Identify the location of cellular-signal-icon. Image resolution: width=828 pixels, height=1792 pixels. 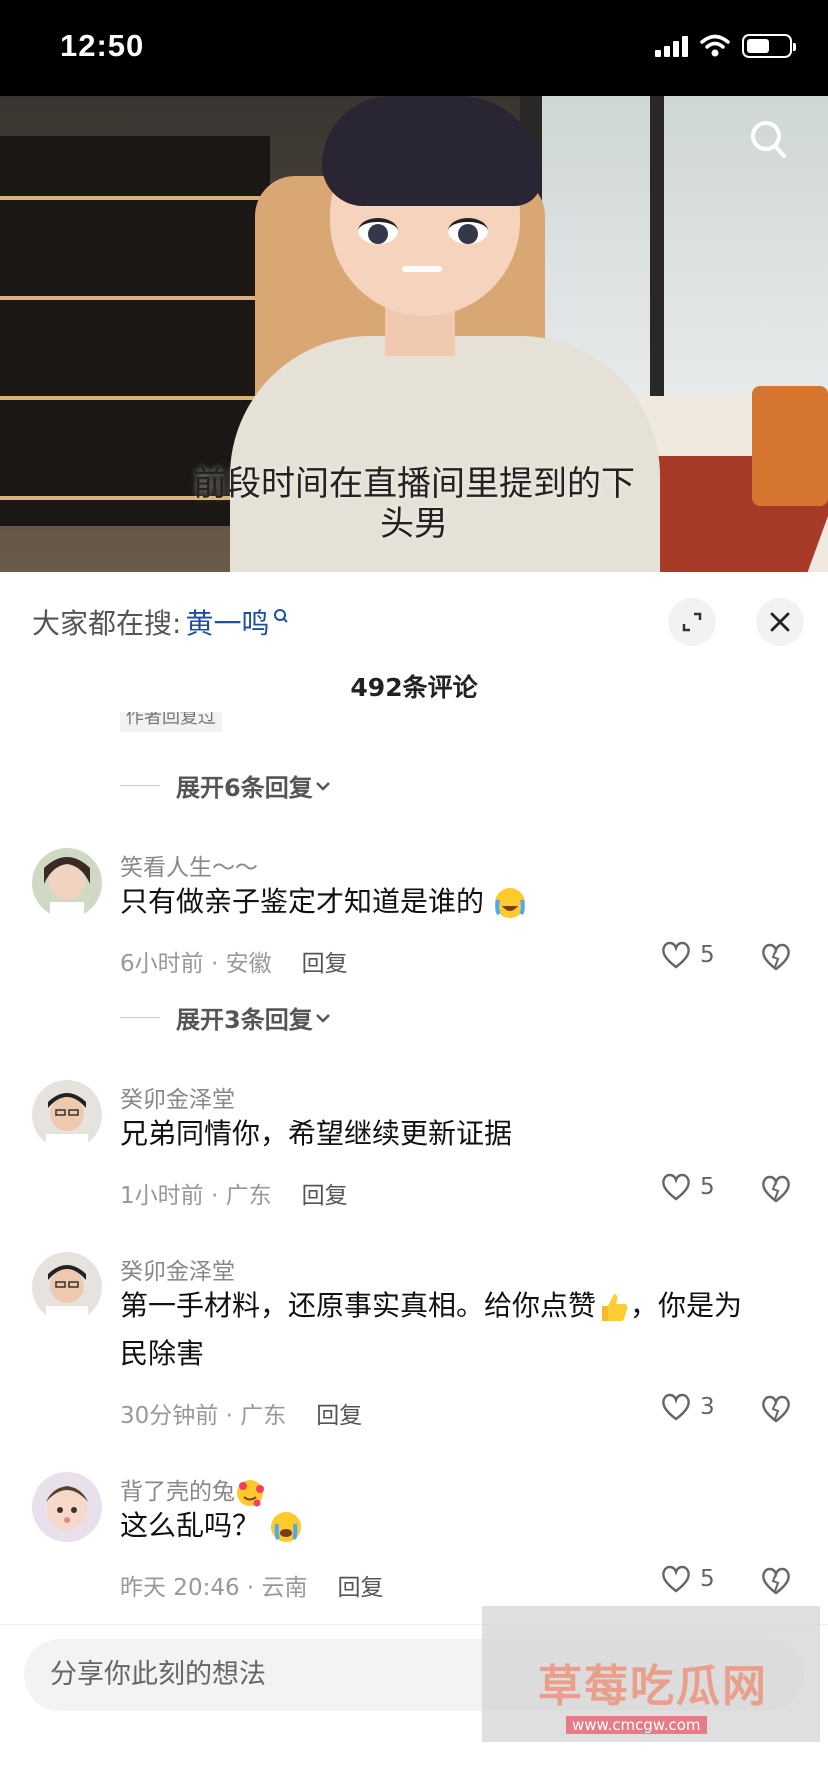
(671, 46).